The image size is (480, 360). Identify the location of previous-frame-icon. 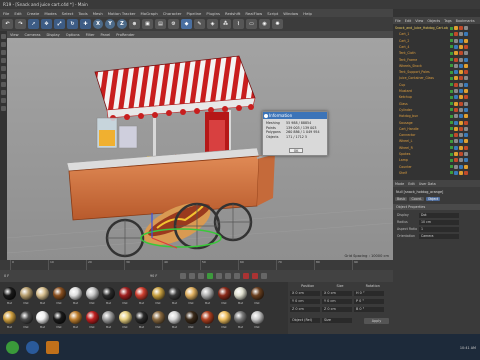
(201, 276).